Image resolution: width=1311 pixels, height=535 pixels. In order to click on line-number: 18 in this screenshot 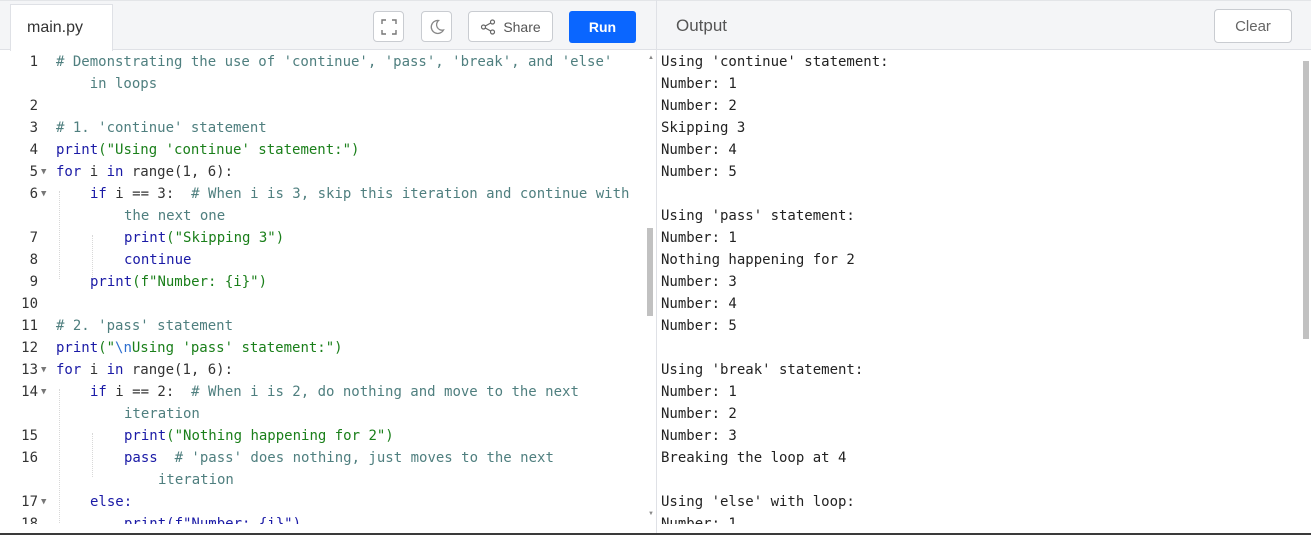, I will do `click(29, 520)`.